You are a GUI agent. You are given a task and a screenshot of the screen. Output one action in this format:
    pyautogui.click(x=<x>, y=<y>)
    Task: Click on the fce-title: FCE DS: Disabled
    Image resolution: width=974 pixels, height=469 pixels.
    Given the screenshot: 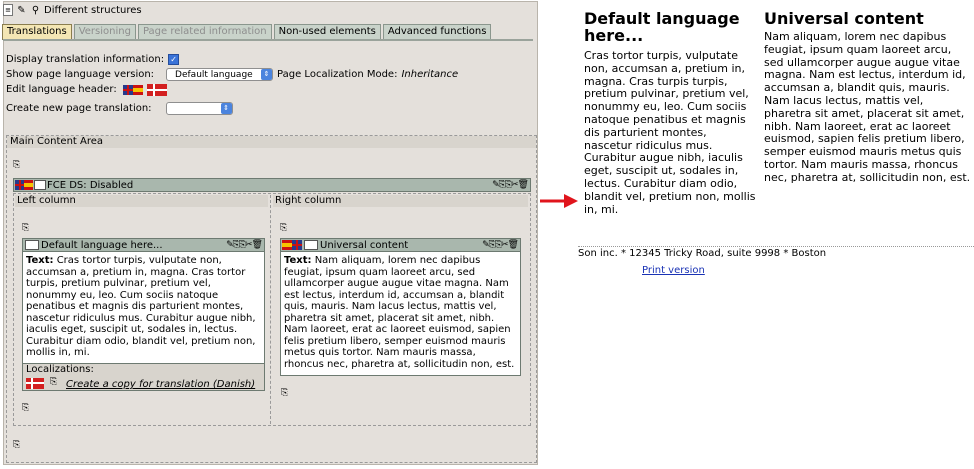 What is the action you would take?
    pyautogui.click(x=90, y=185)
    